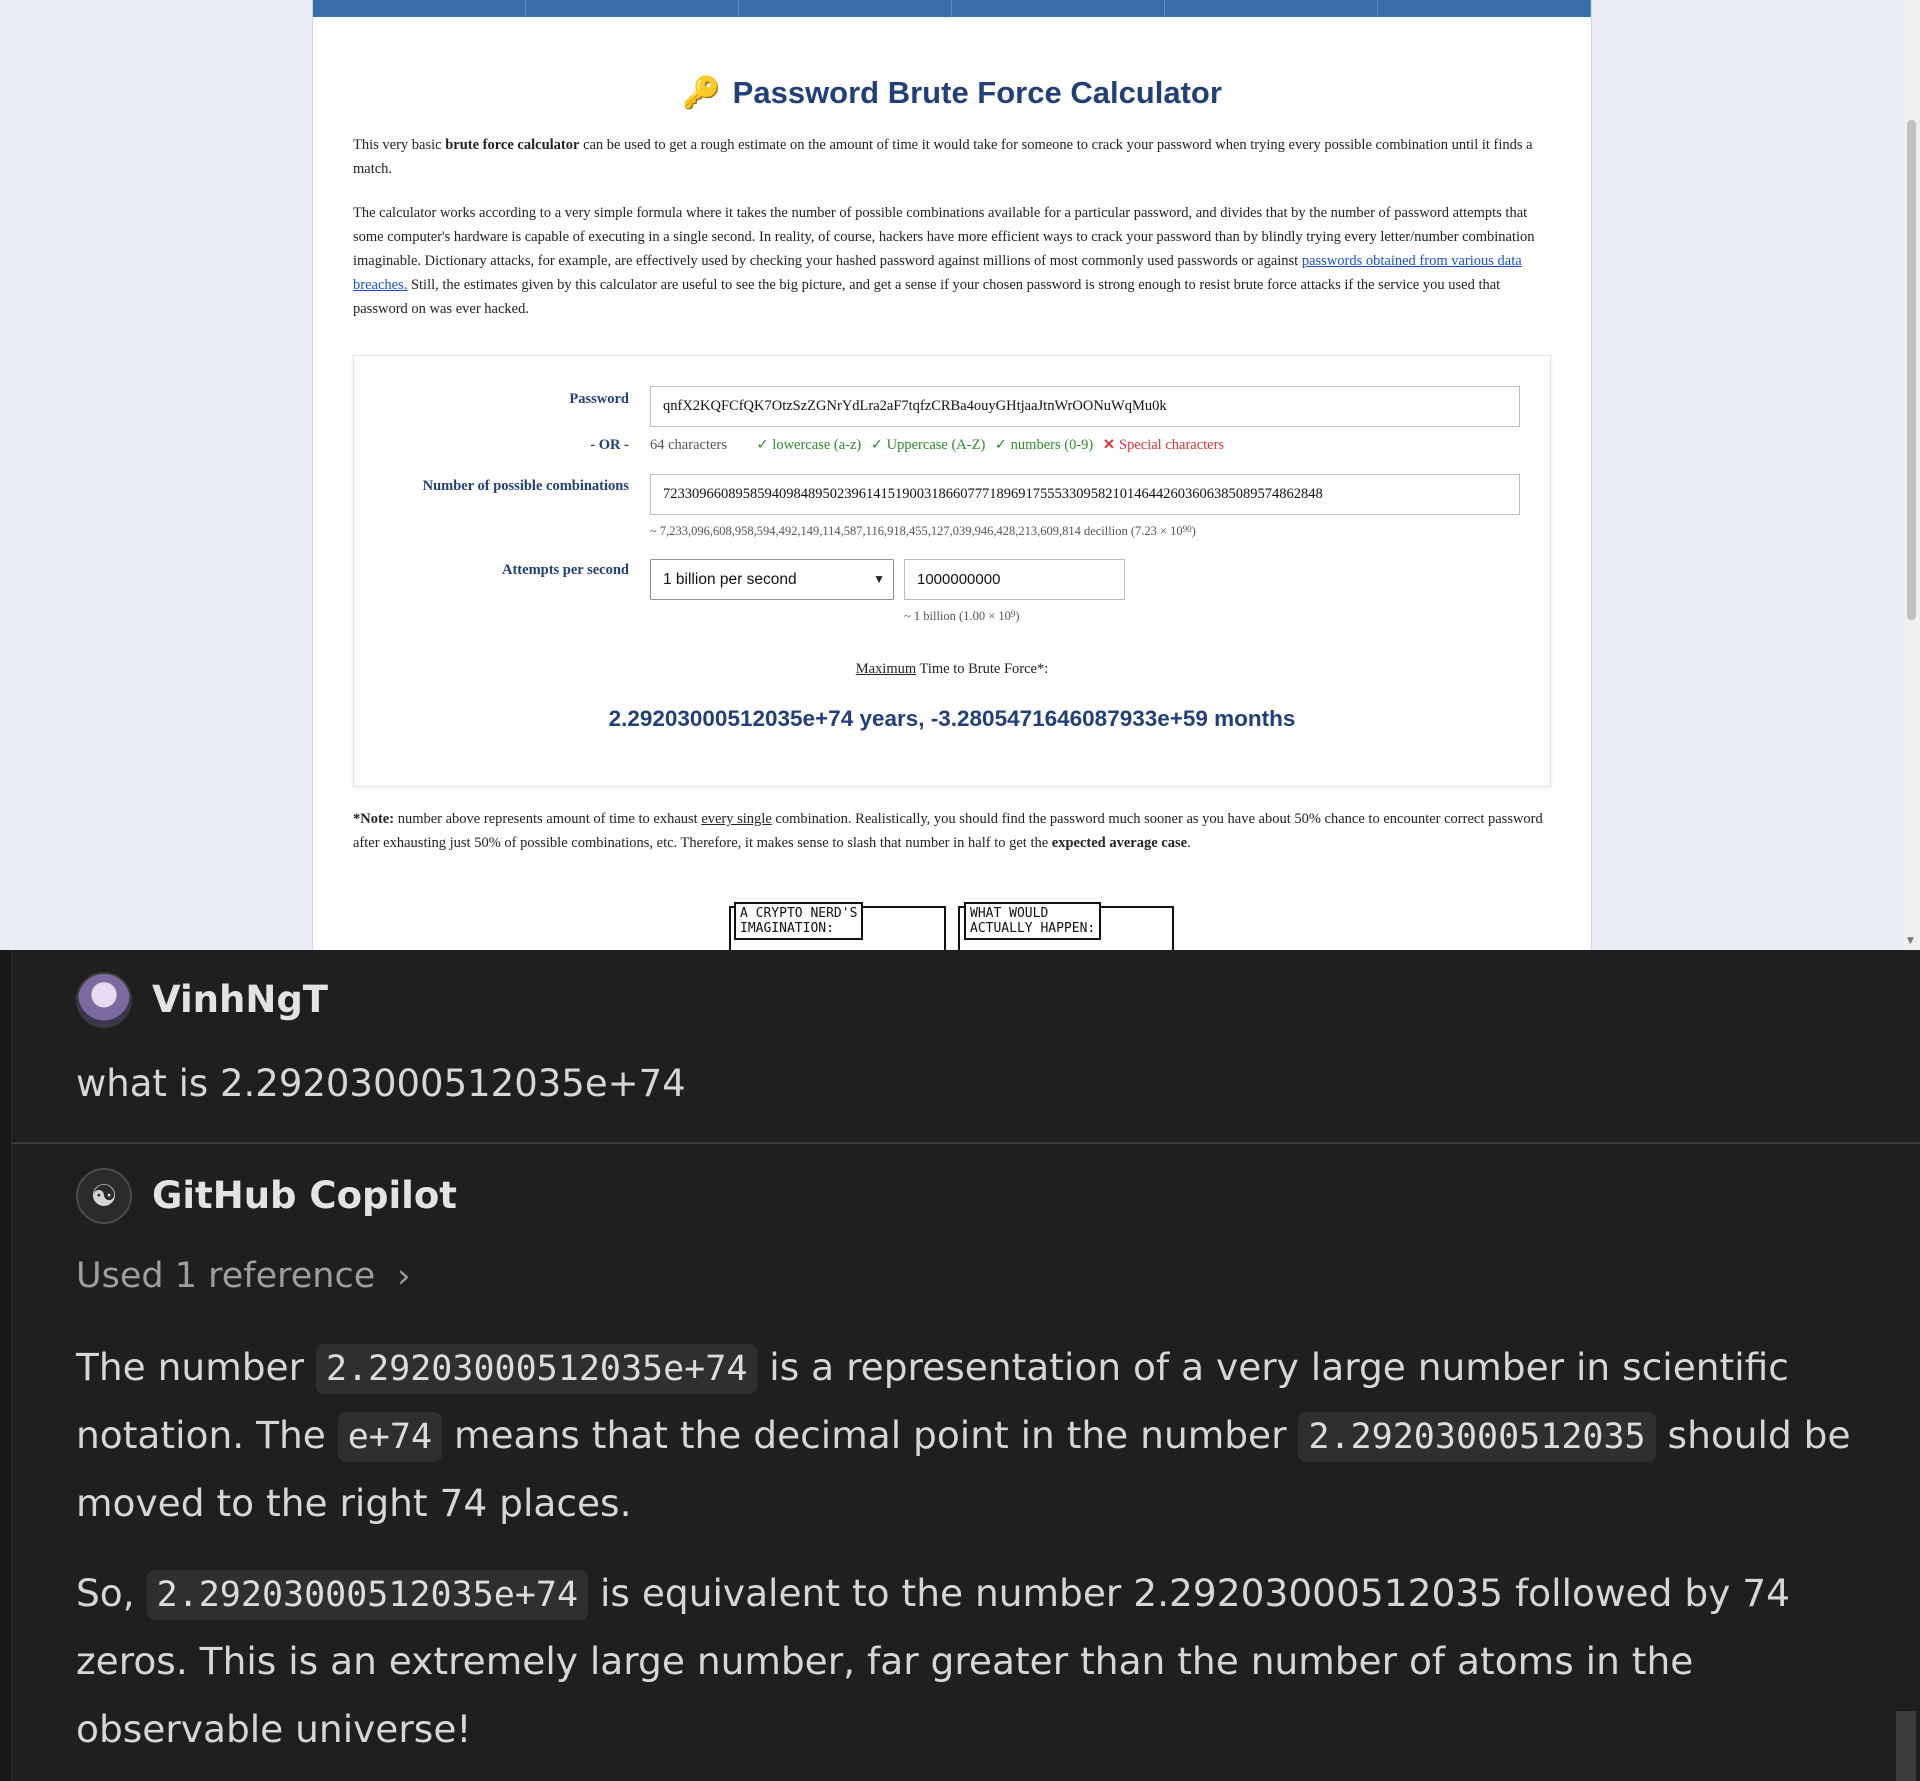 This screenshot has width=1920, height=1781. I want to click on max-time-label: Maximum Time to Brute Force*:, so click(952, 669).